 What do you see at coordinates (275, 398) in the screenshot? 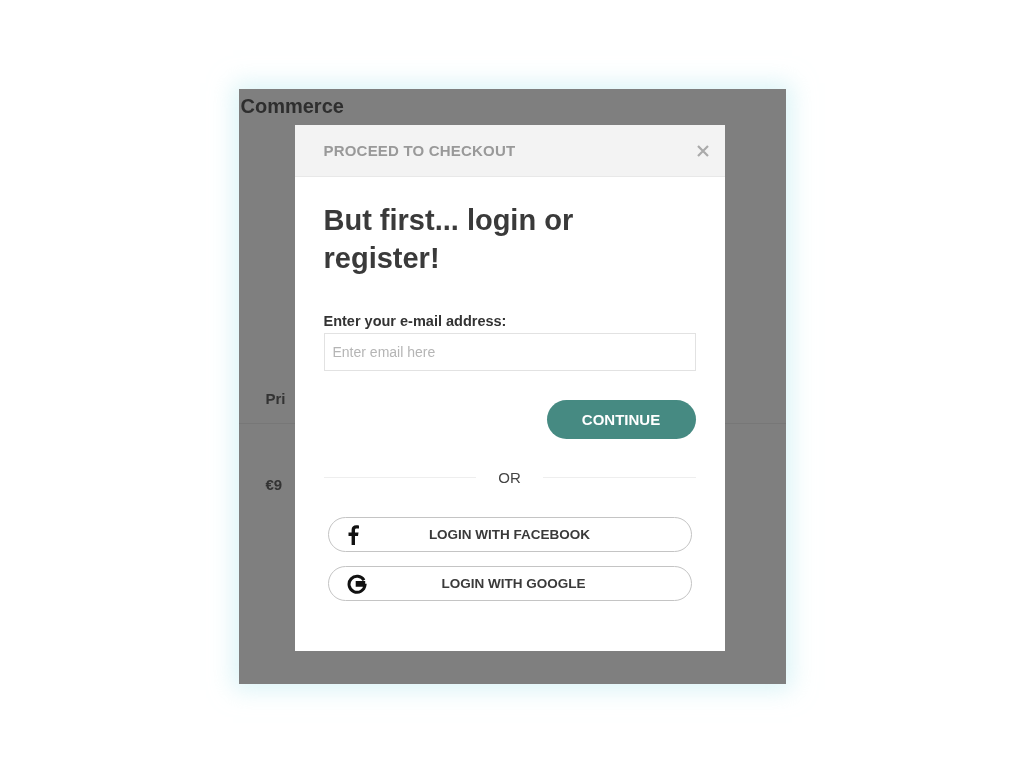
I see `column-header: Pri` at bounding box center [275, 398].